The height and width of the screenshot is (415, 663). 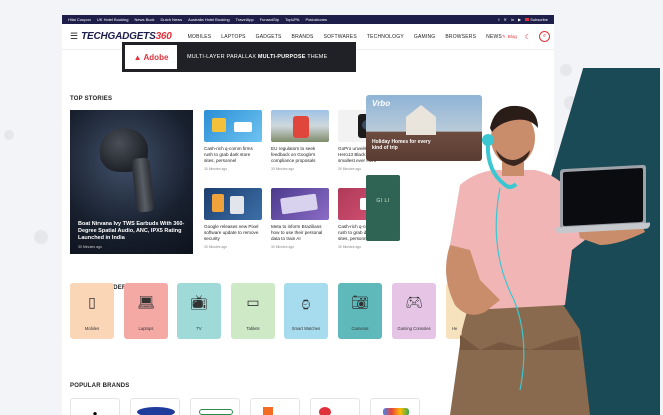 I want to click on brand-xiaomi, so click(x=275, y=406).